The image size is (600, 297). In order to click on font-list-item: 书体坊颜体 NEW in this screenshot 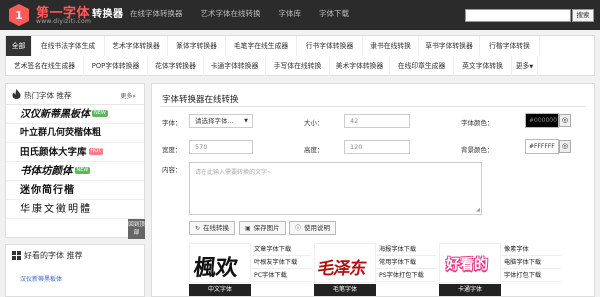, I will do `click(75, 171)`.